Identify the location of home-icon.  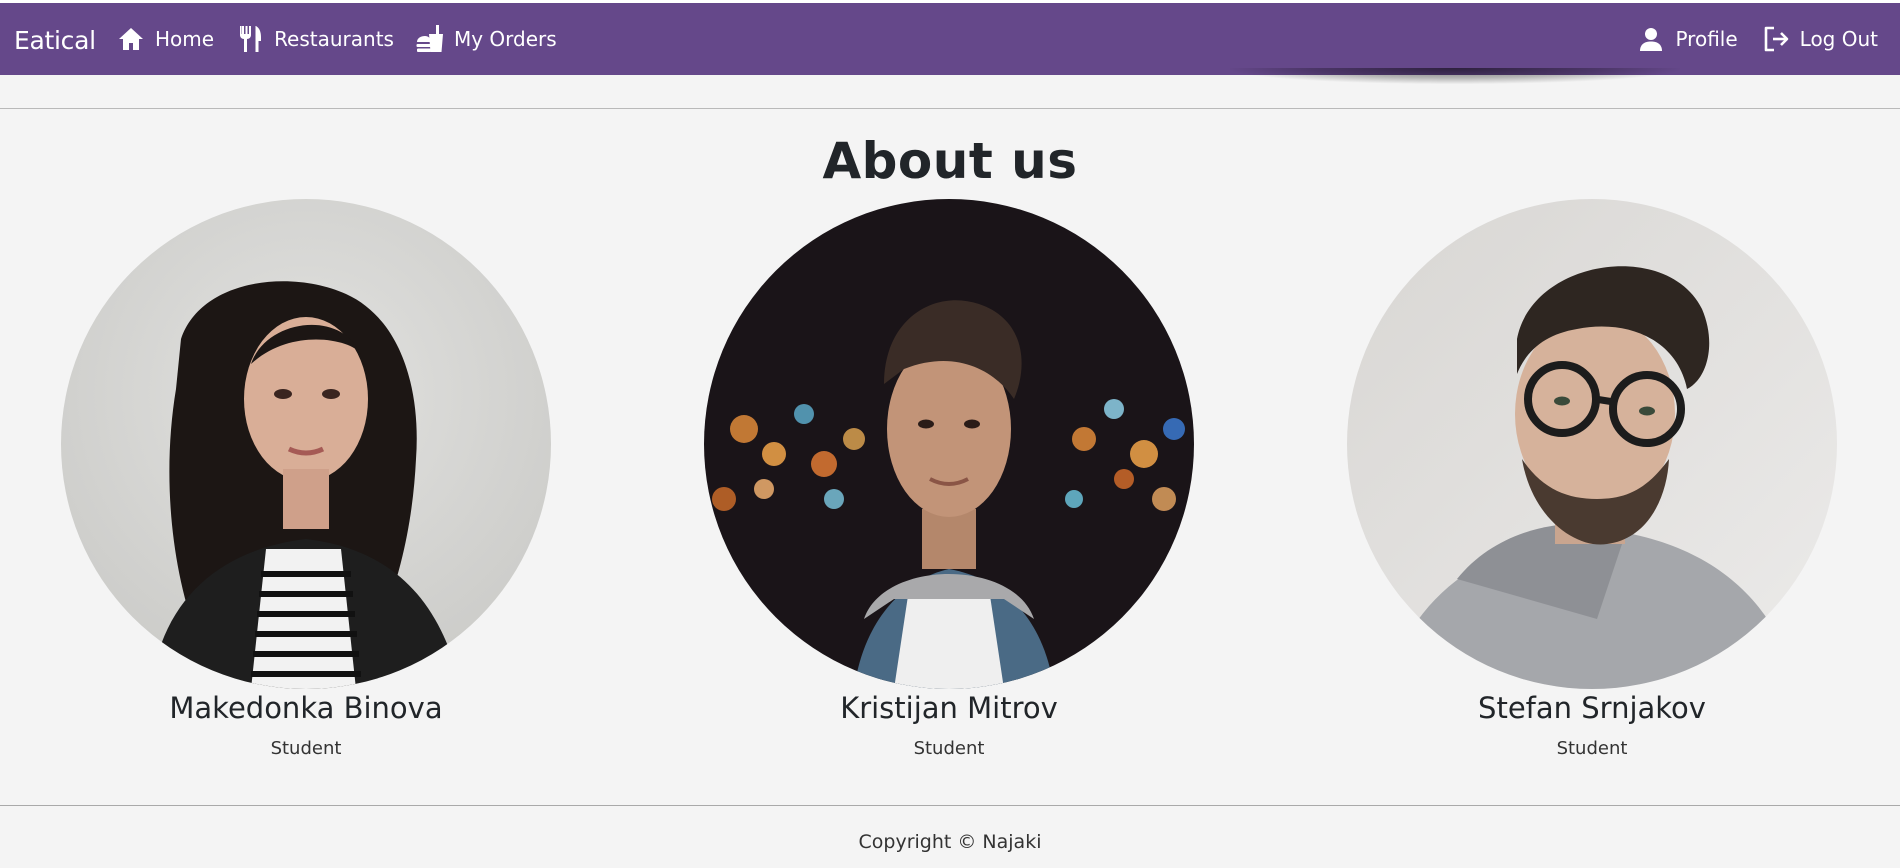
(131, 39).